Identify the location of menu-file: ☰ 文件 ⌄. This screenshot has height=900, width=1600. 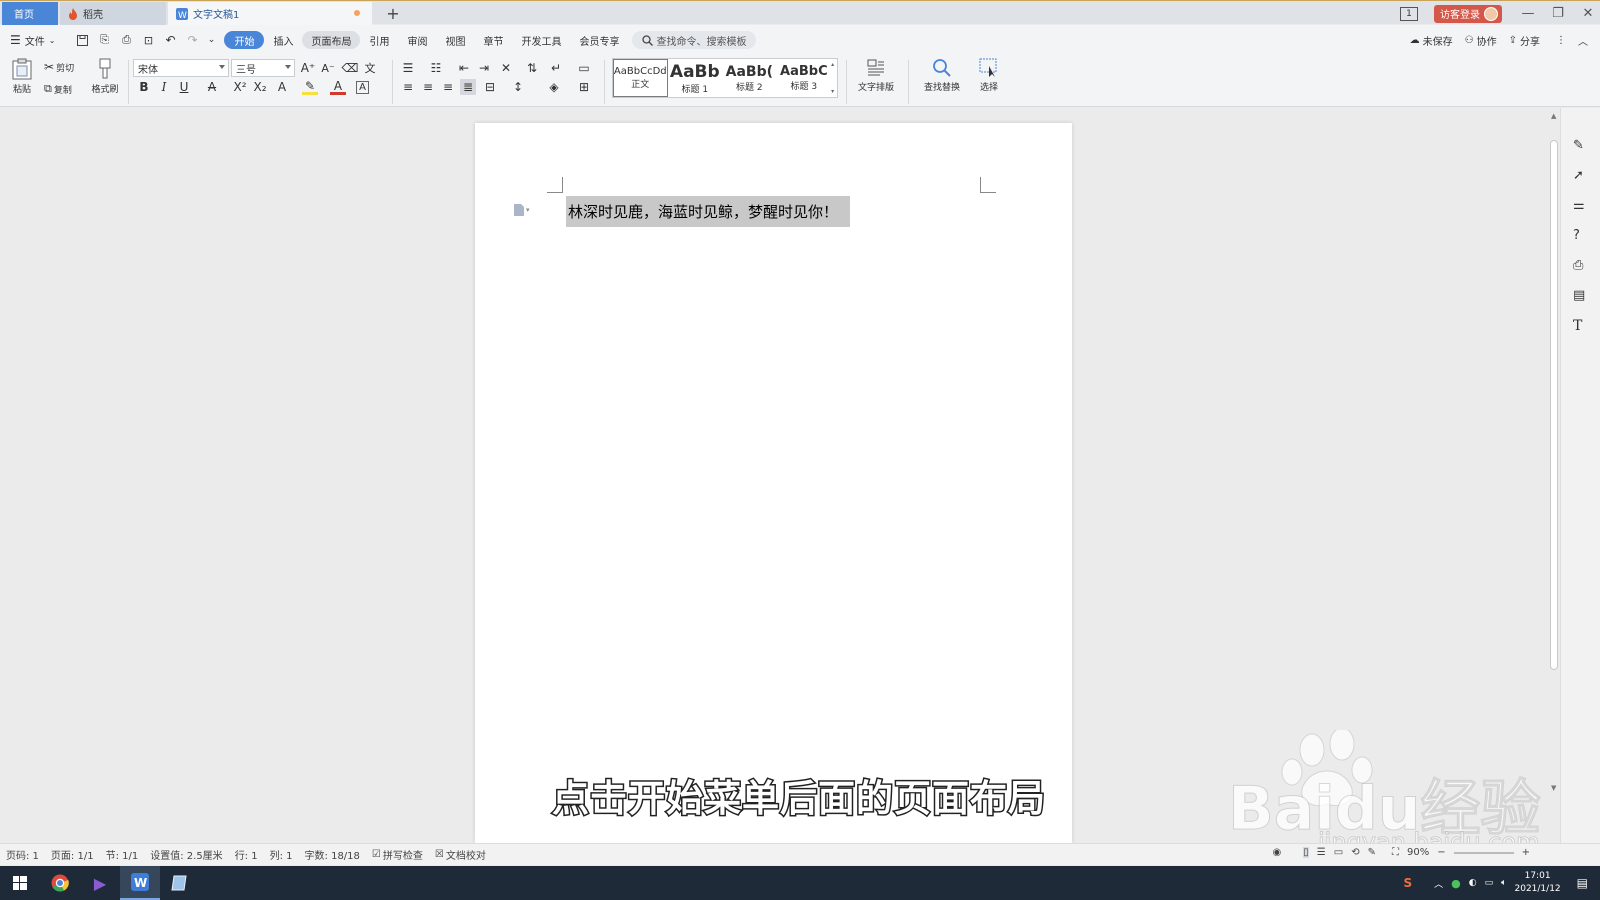
(32, 40).